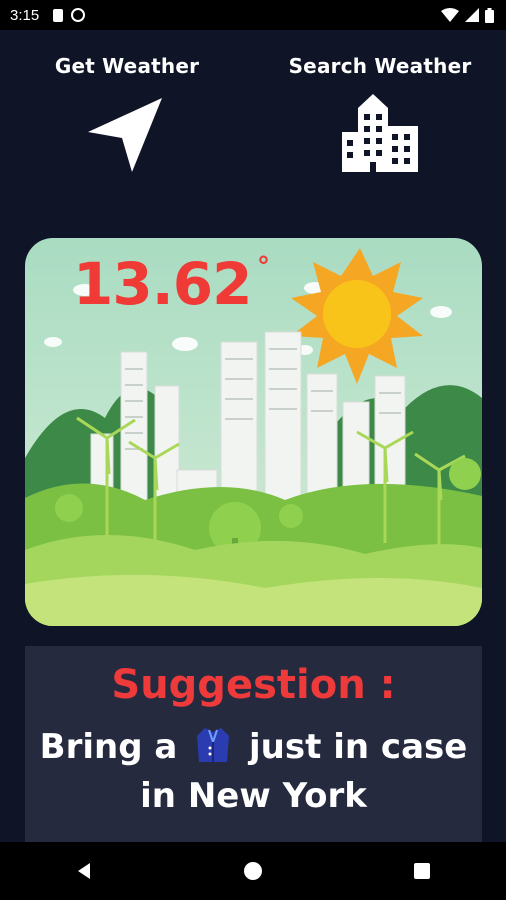  What do you see at coordinates (263, 267) in the screenshot?
I see `degree-symbol: °` at bounding box center [263, 267].